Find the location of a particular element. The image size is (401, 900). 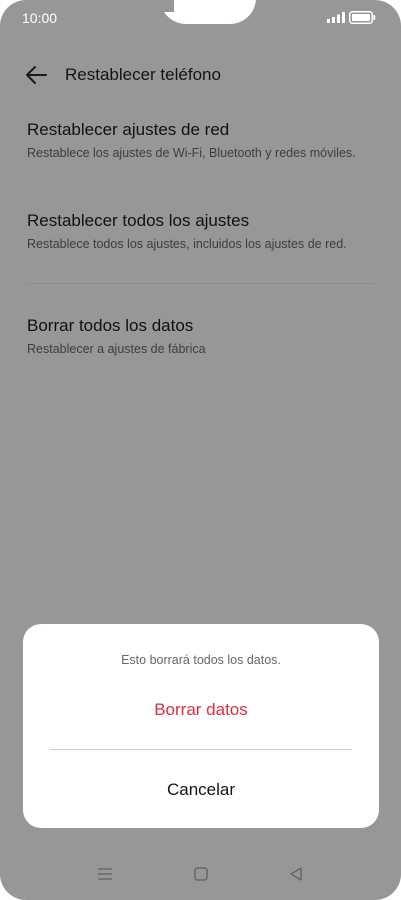

home-icon is located at coordinates (201, 874).